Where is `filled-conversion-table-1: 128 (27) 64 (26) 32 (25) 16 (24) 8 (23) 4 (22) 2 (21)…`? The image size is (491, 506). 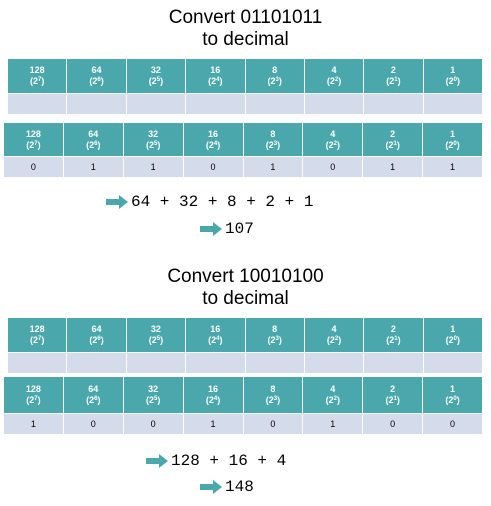 filled-conversion-table-1: 128 (27) 64 (26) 32 (25) 16 (24) 8 (23) 4 (22) 2 (21)… is located at coordinates (243, 150).